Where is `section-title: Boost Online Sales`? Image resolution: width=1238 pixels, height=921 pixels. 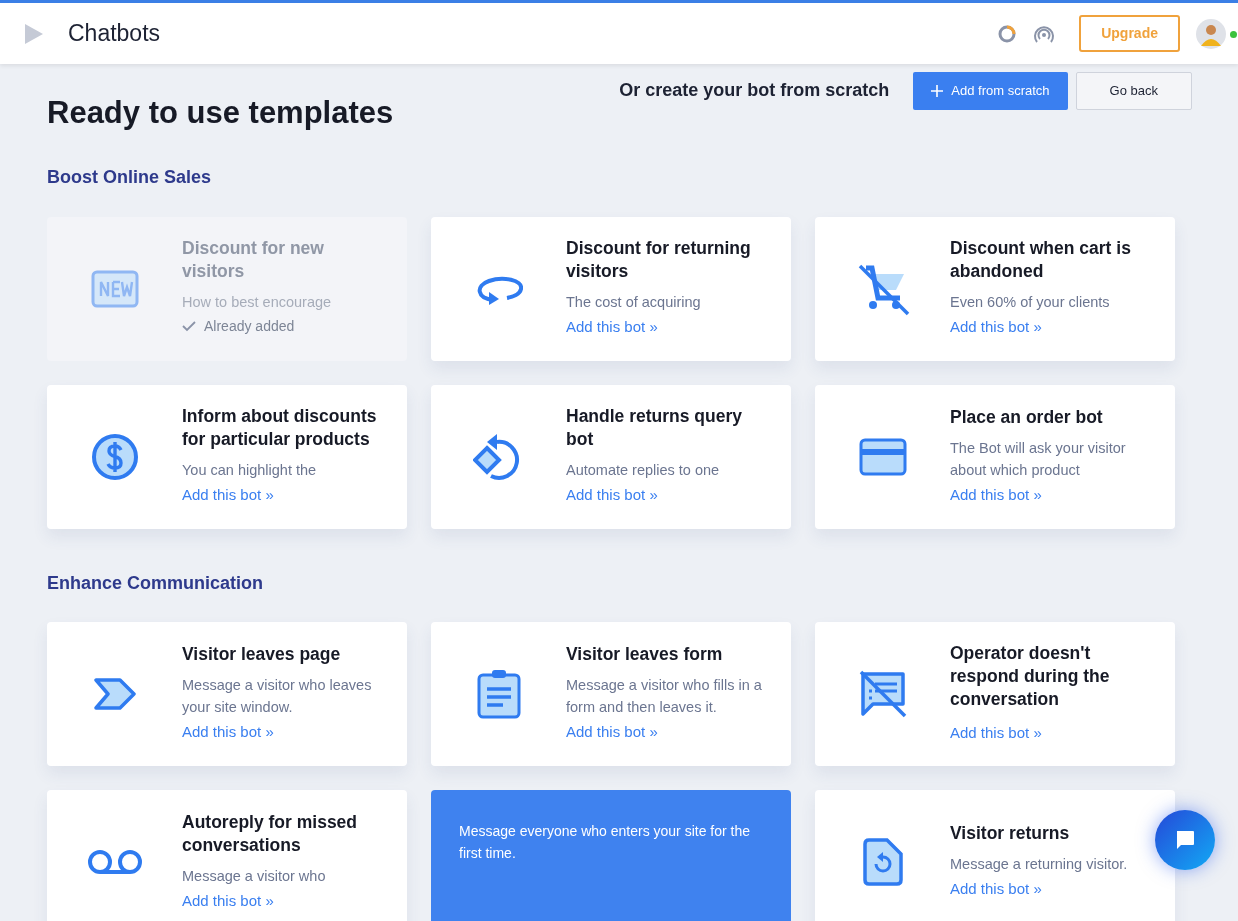
section-title: Boost Online Sales is located at coordinates (130, 178).